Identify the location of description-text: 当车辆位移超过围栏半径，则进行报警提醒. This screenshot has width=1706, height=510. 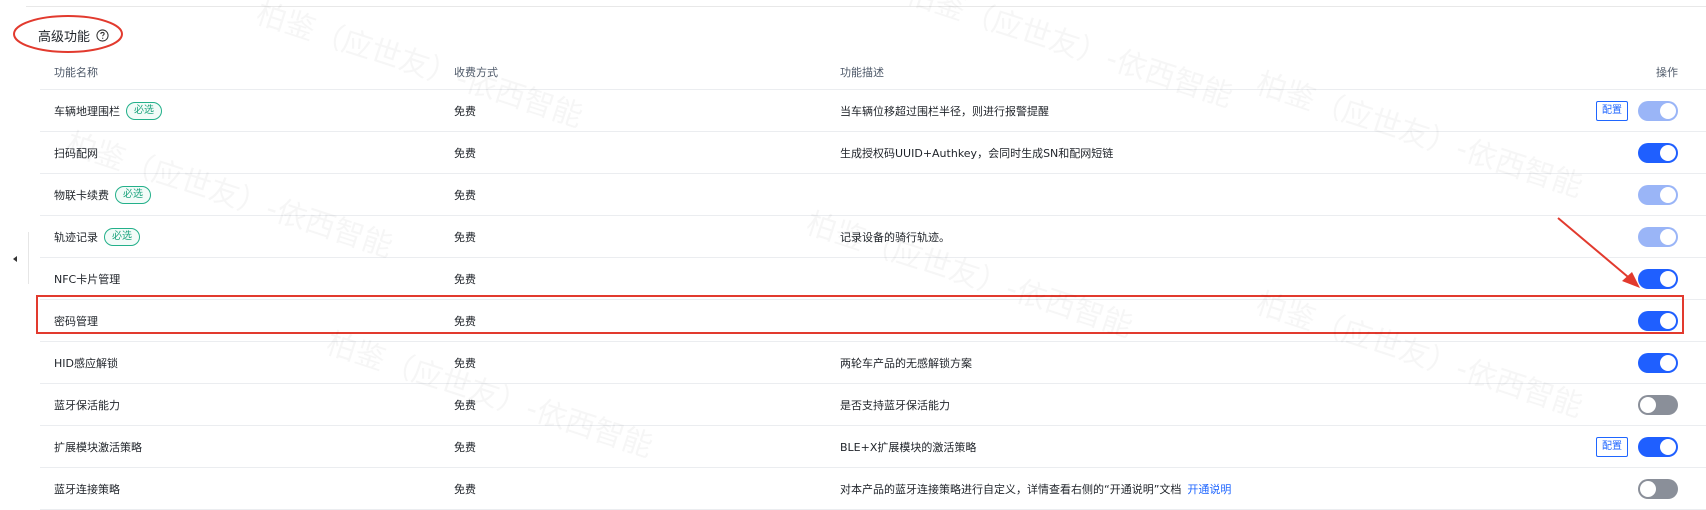
(944, 111).